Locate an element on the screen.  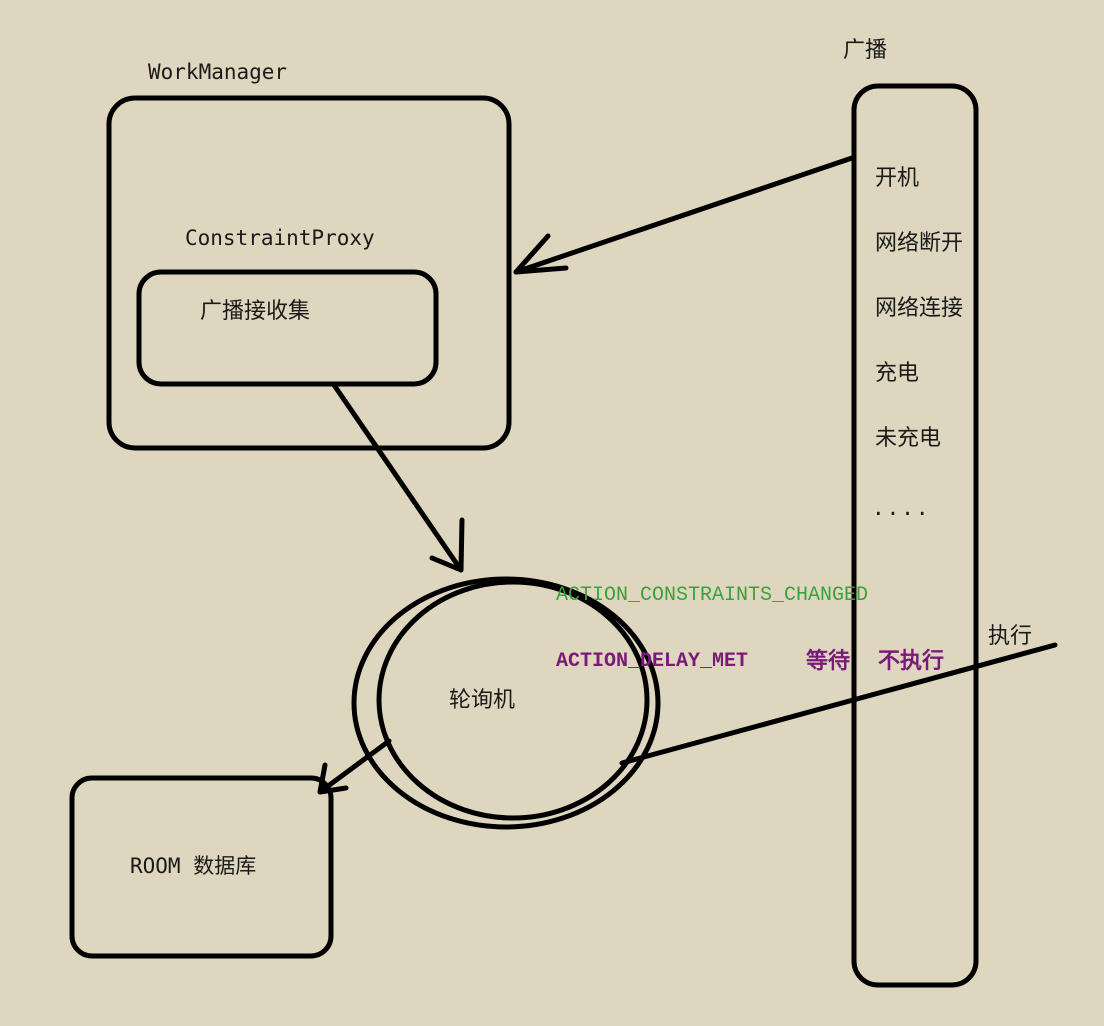
broadcast-column is located at coordinates (915, 535).